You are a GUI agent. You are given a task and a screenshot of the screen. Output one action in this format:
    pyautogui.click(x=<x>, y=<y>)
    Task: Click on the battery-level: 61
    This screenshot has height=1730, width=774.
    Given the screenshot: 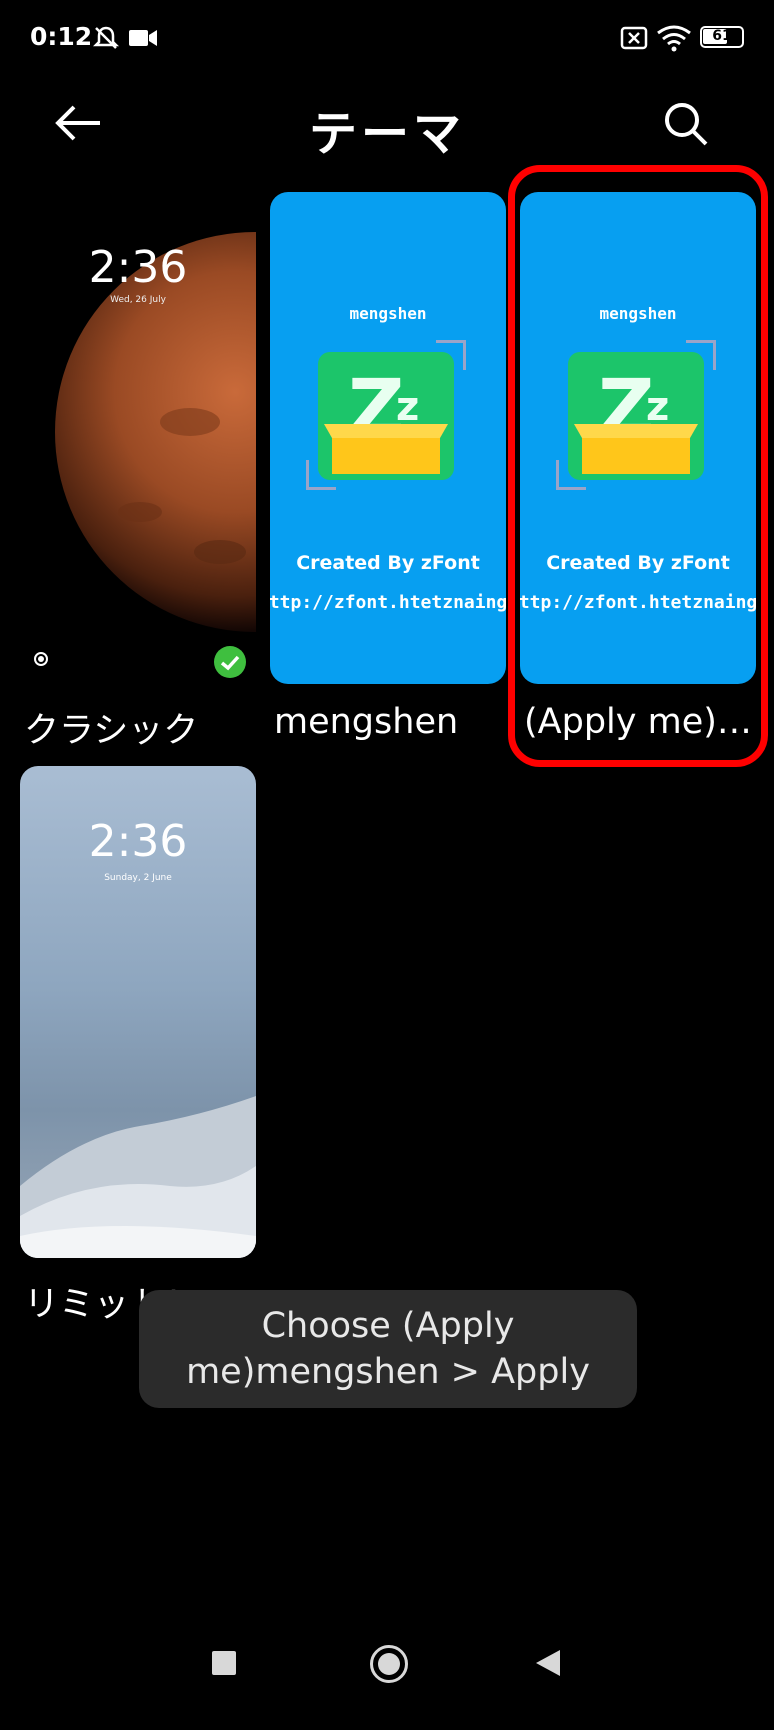 What is the action you would take?
    pyautogui.click(x=722, y=36)
    